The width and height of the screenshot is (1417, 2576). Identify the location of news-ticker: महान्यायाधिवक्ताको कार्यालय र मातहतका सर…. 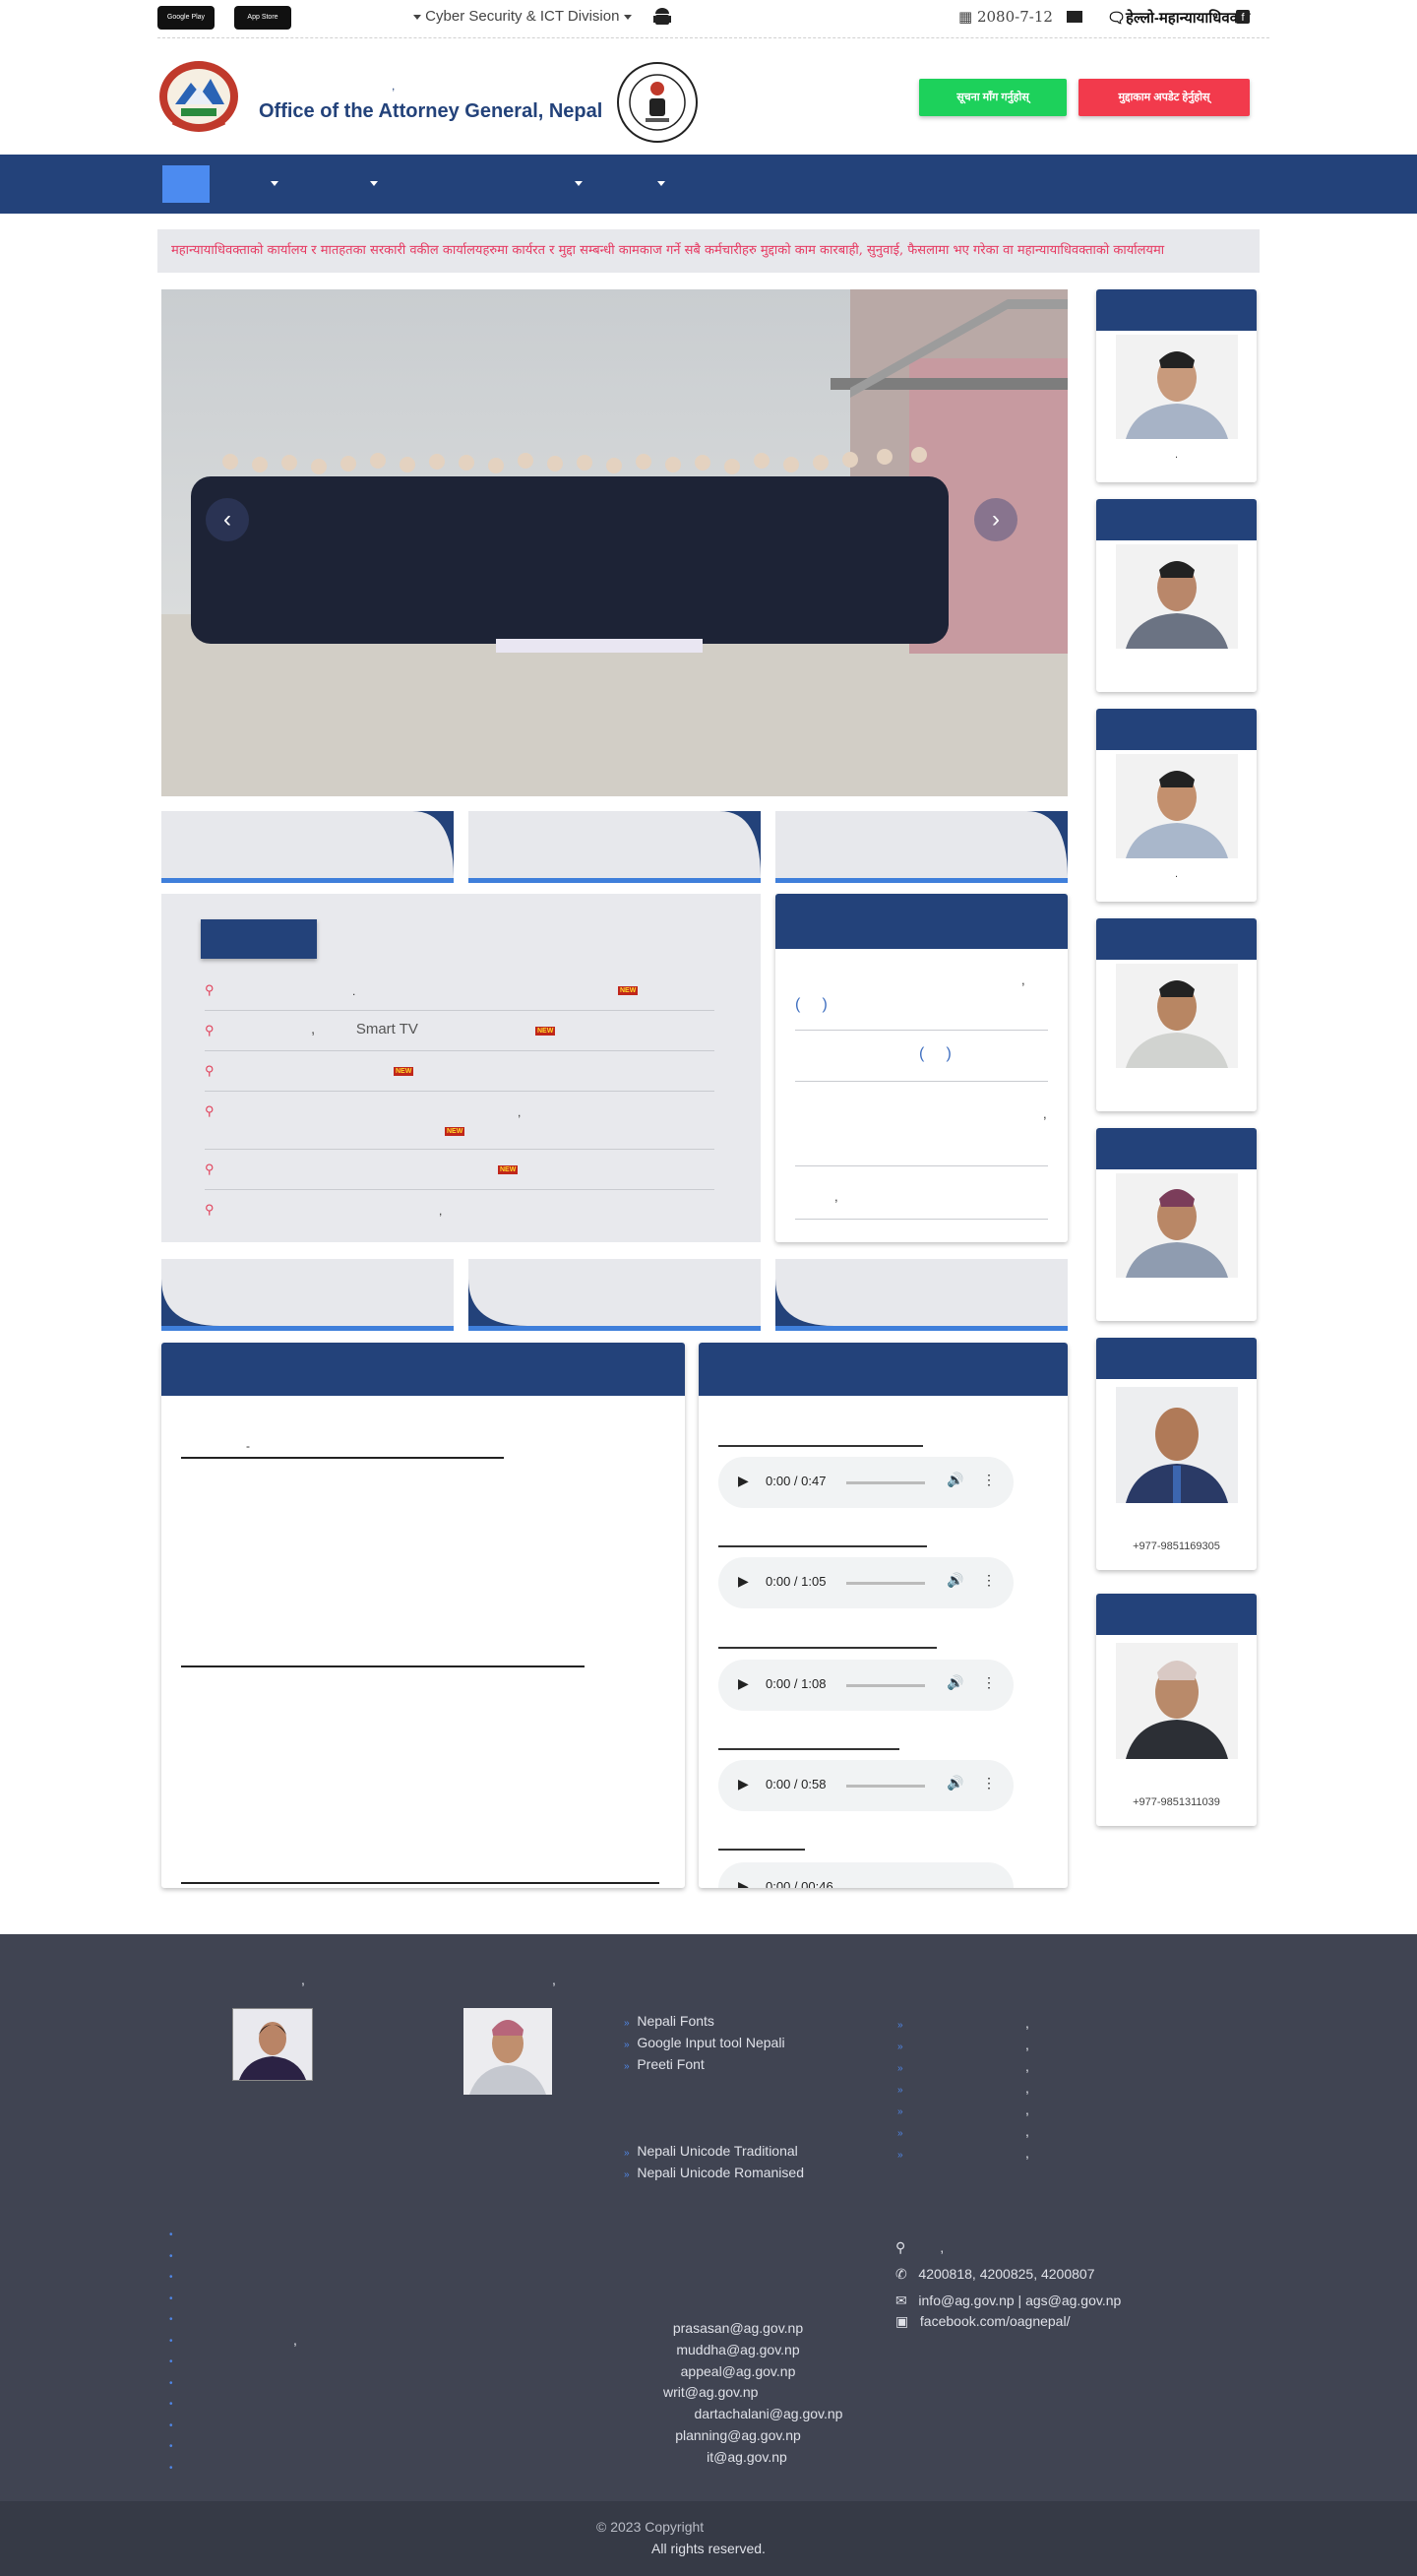
(708, 251).